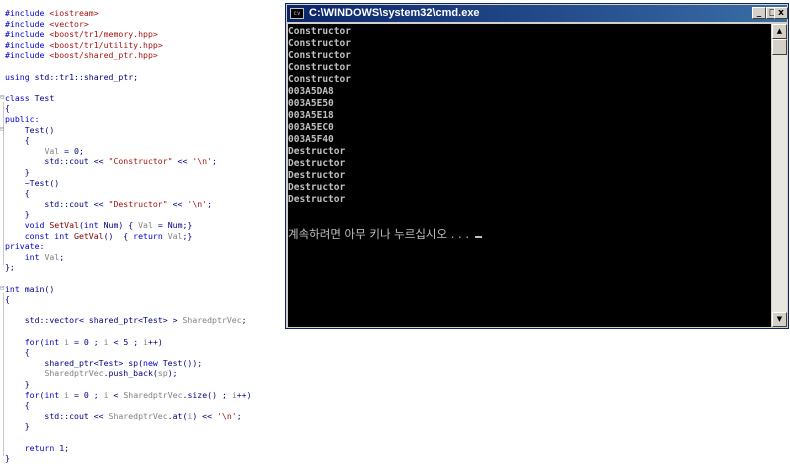 This screenshot has height=469, width=790. I want to click on code-token: .at(, so click(177, 415).